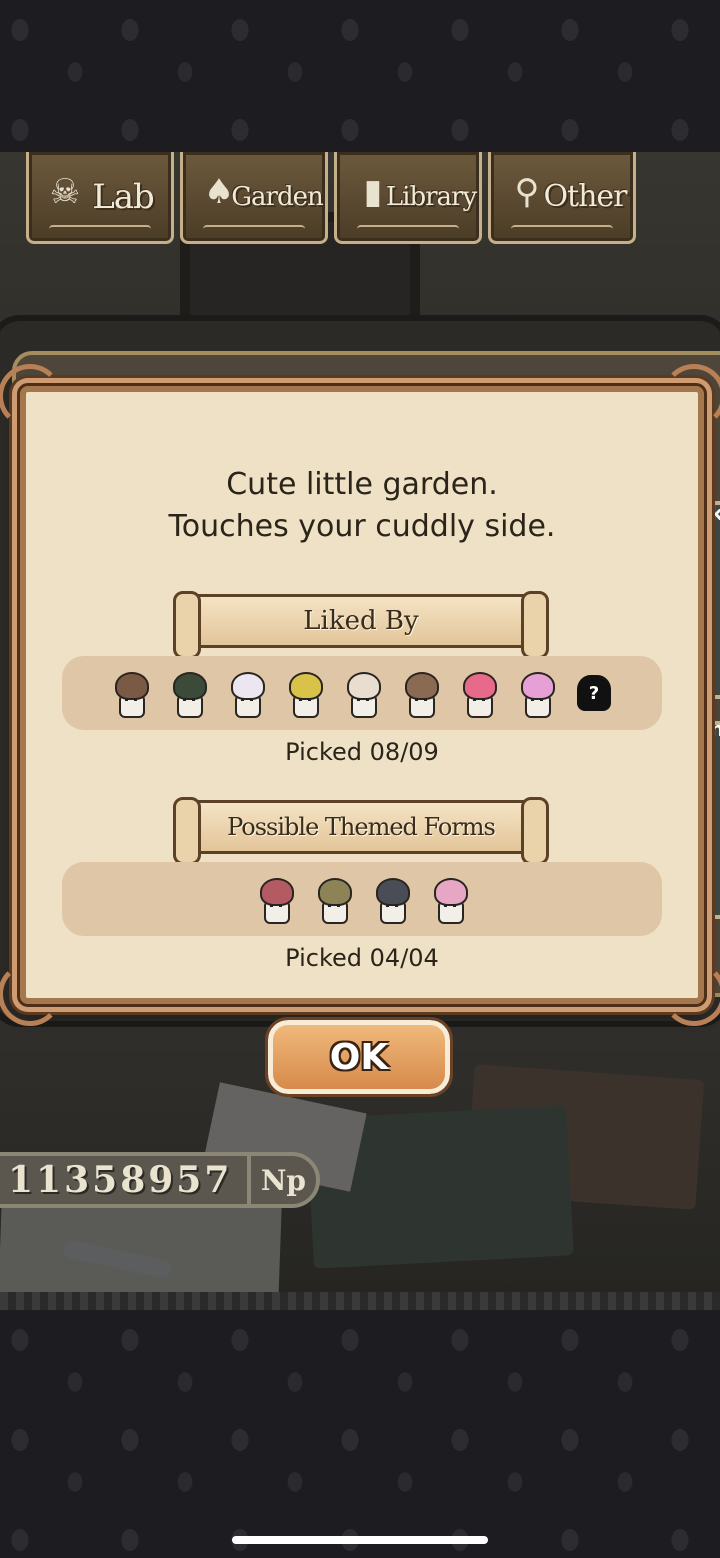  I want to click on pink-hair-nameko-icon, so click(536, 694).